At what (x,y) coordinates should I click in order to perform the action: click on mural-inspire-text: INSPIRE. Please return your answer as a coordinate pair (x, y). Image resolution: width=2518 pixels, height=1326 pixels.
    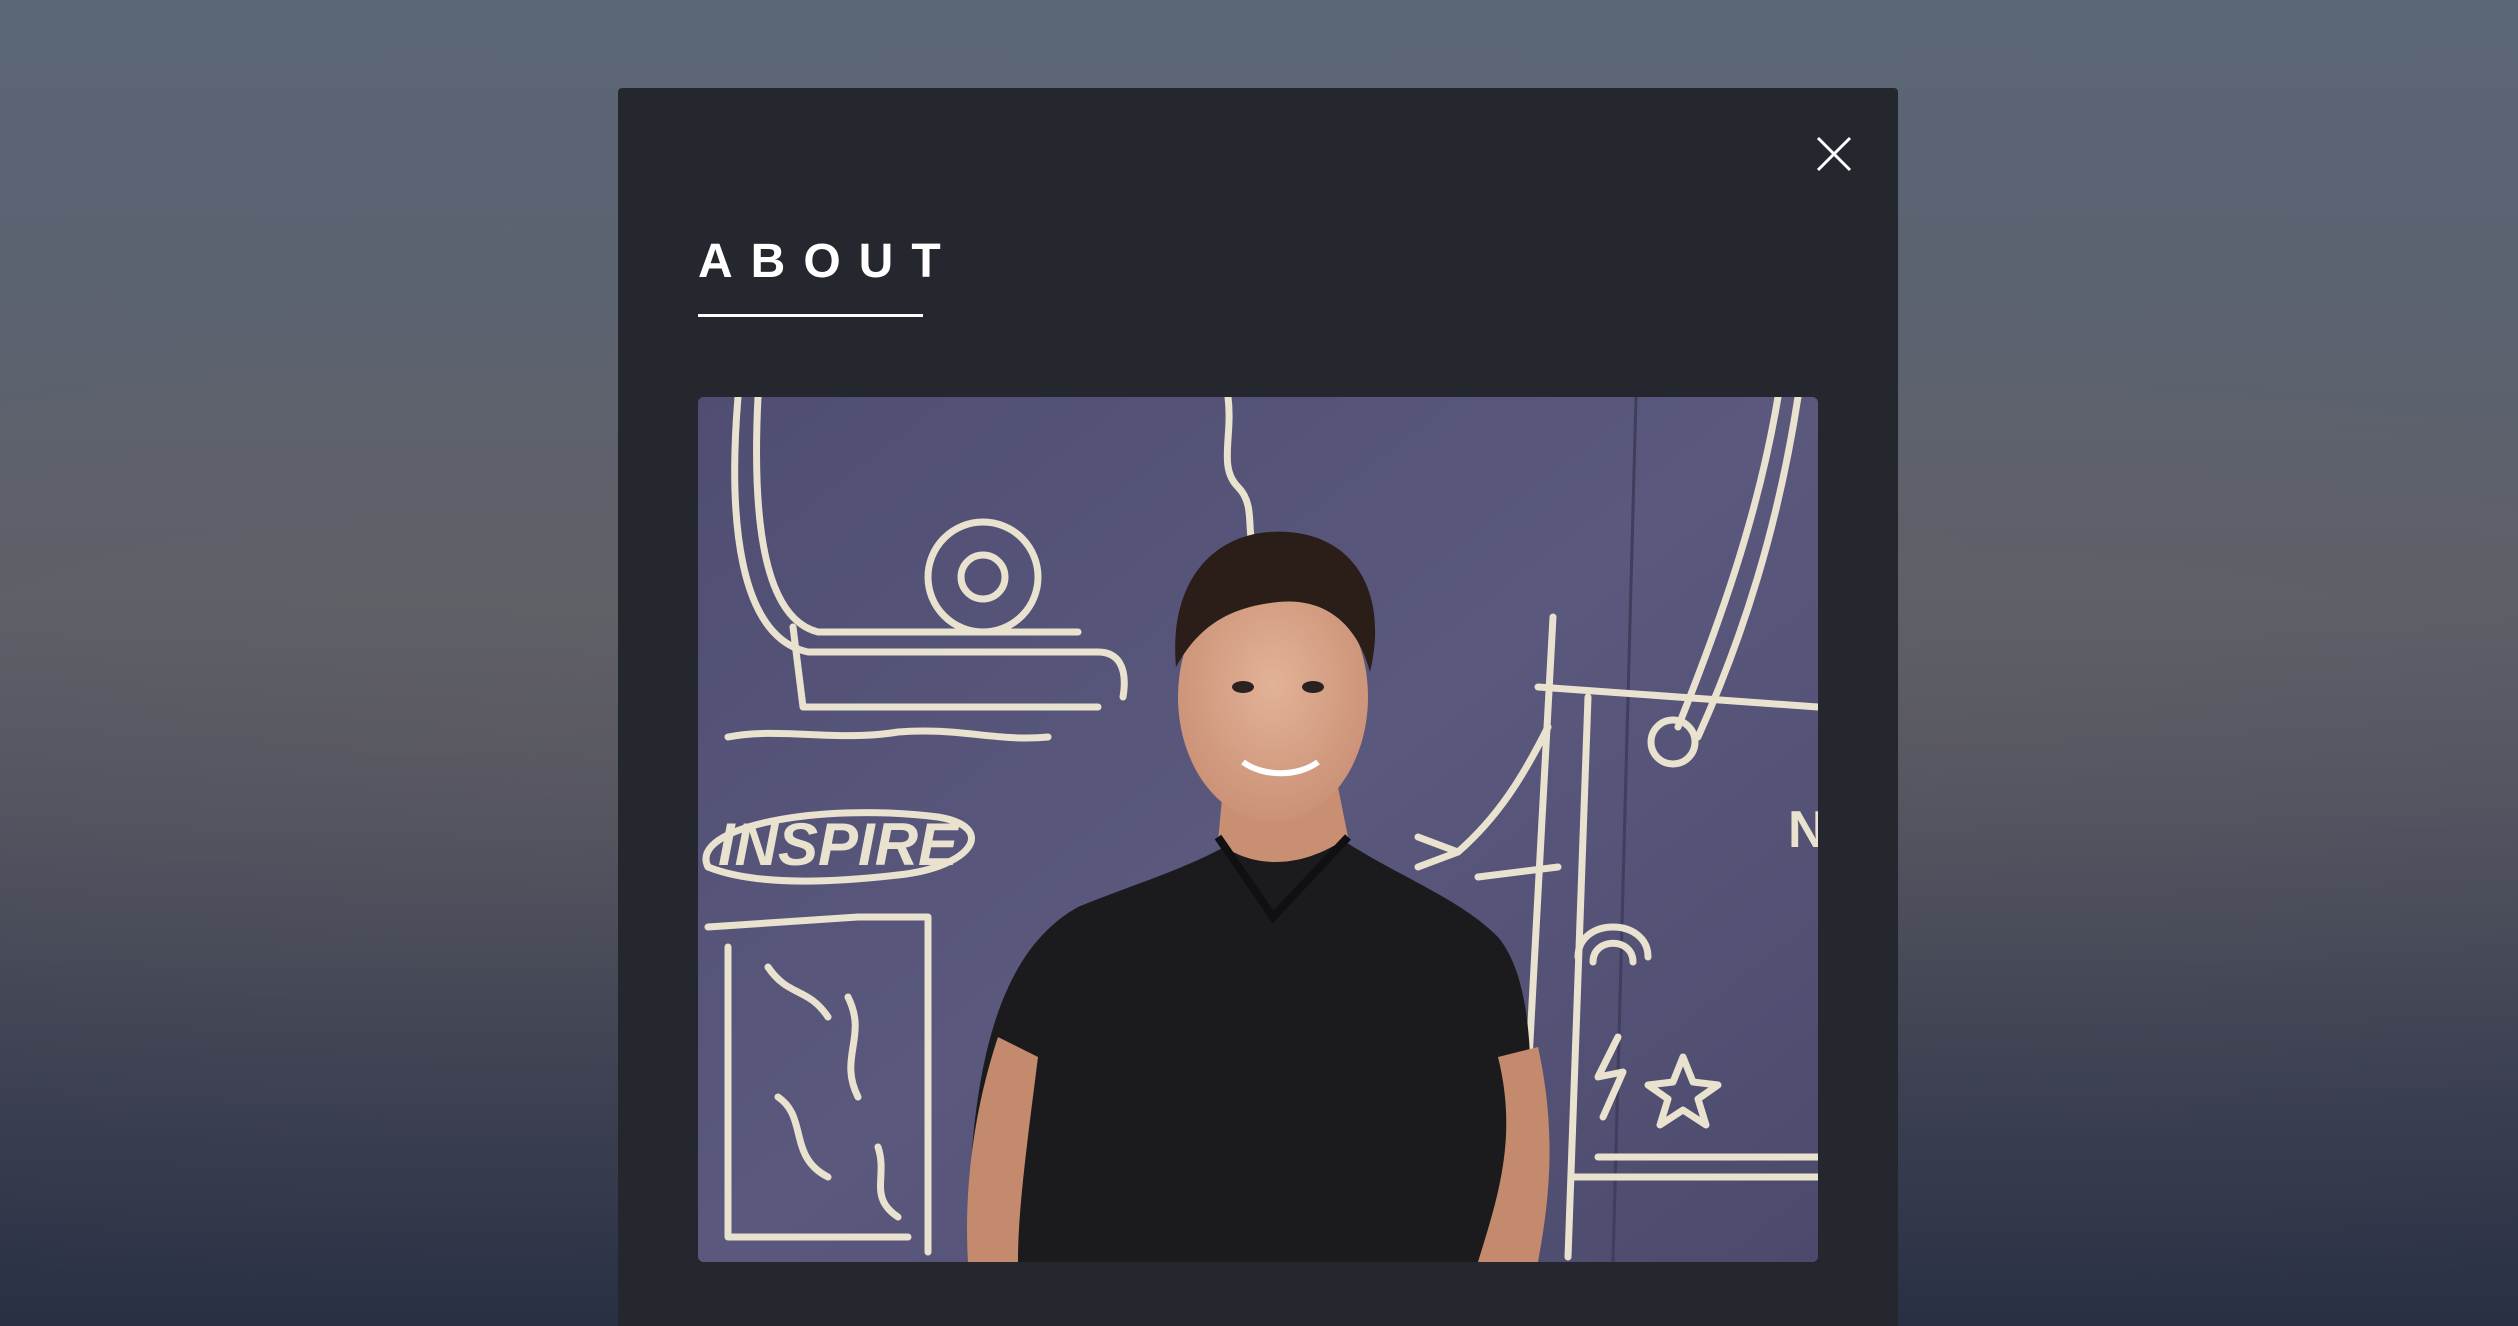
    Looking at the image, I should click on (839, 844).